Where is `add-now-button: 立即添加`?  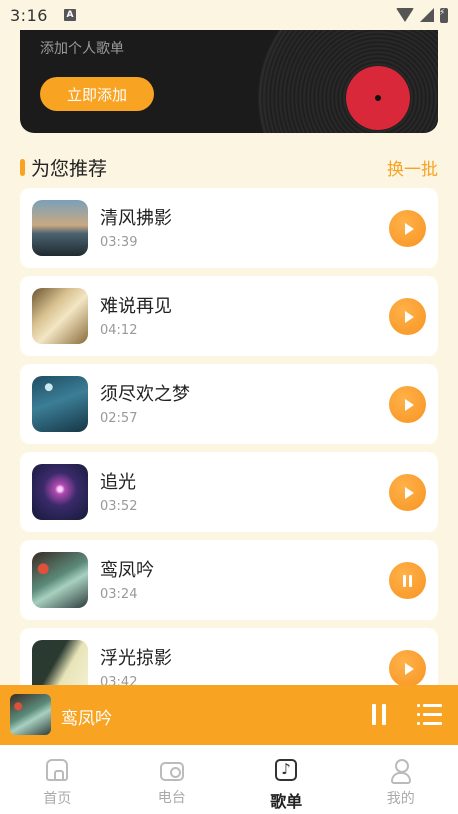
add-now-button: 立即添加 is located at coordinates (97, 94).